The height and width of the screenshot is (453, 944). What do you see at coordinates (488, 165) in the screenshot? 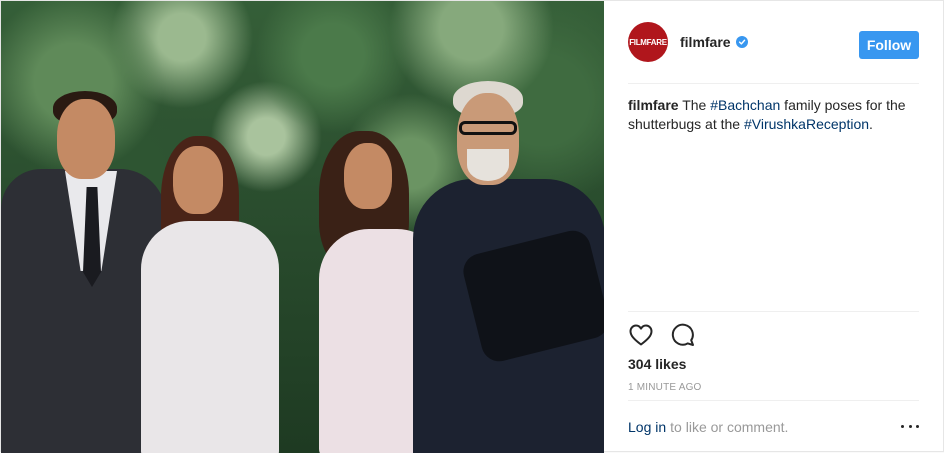
I see `person-4-beard` at bounding box center [488, 165].